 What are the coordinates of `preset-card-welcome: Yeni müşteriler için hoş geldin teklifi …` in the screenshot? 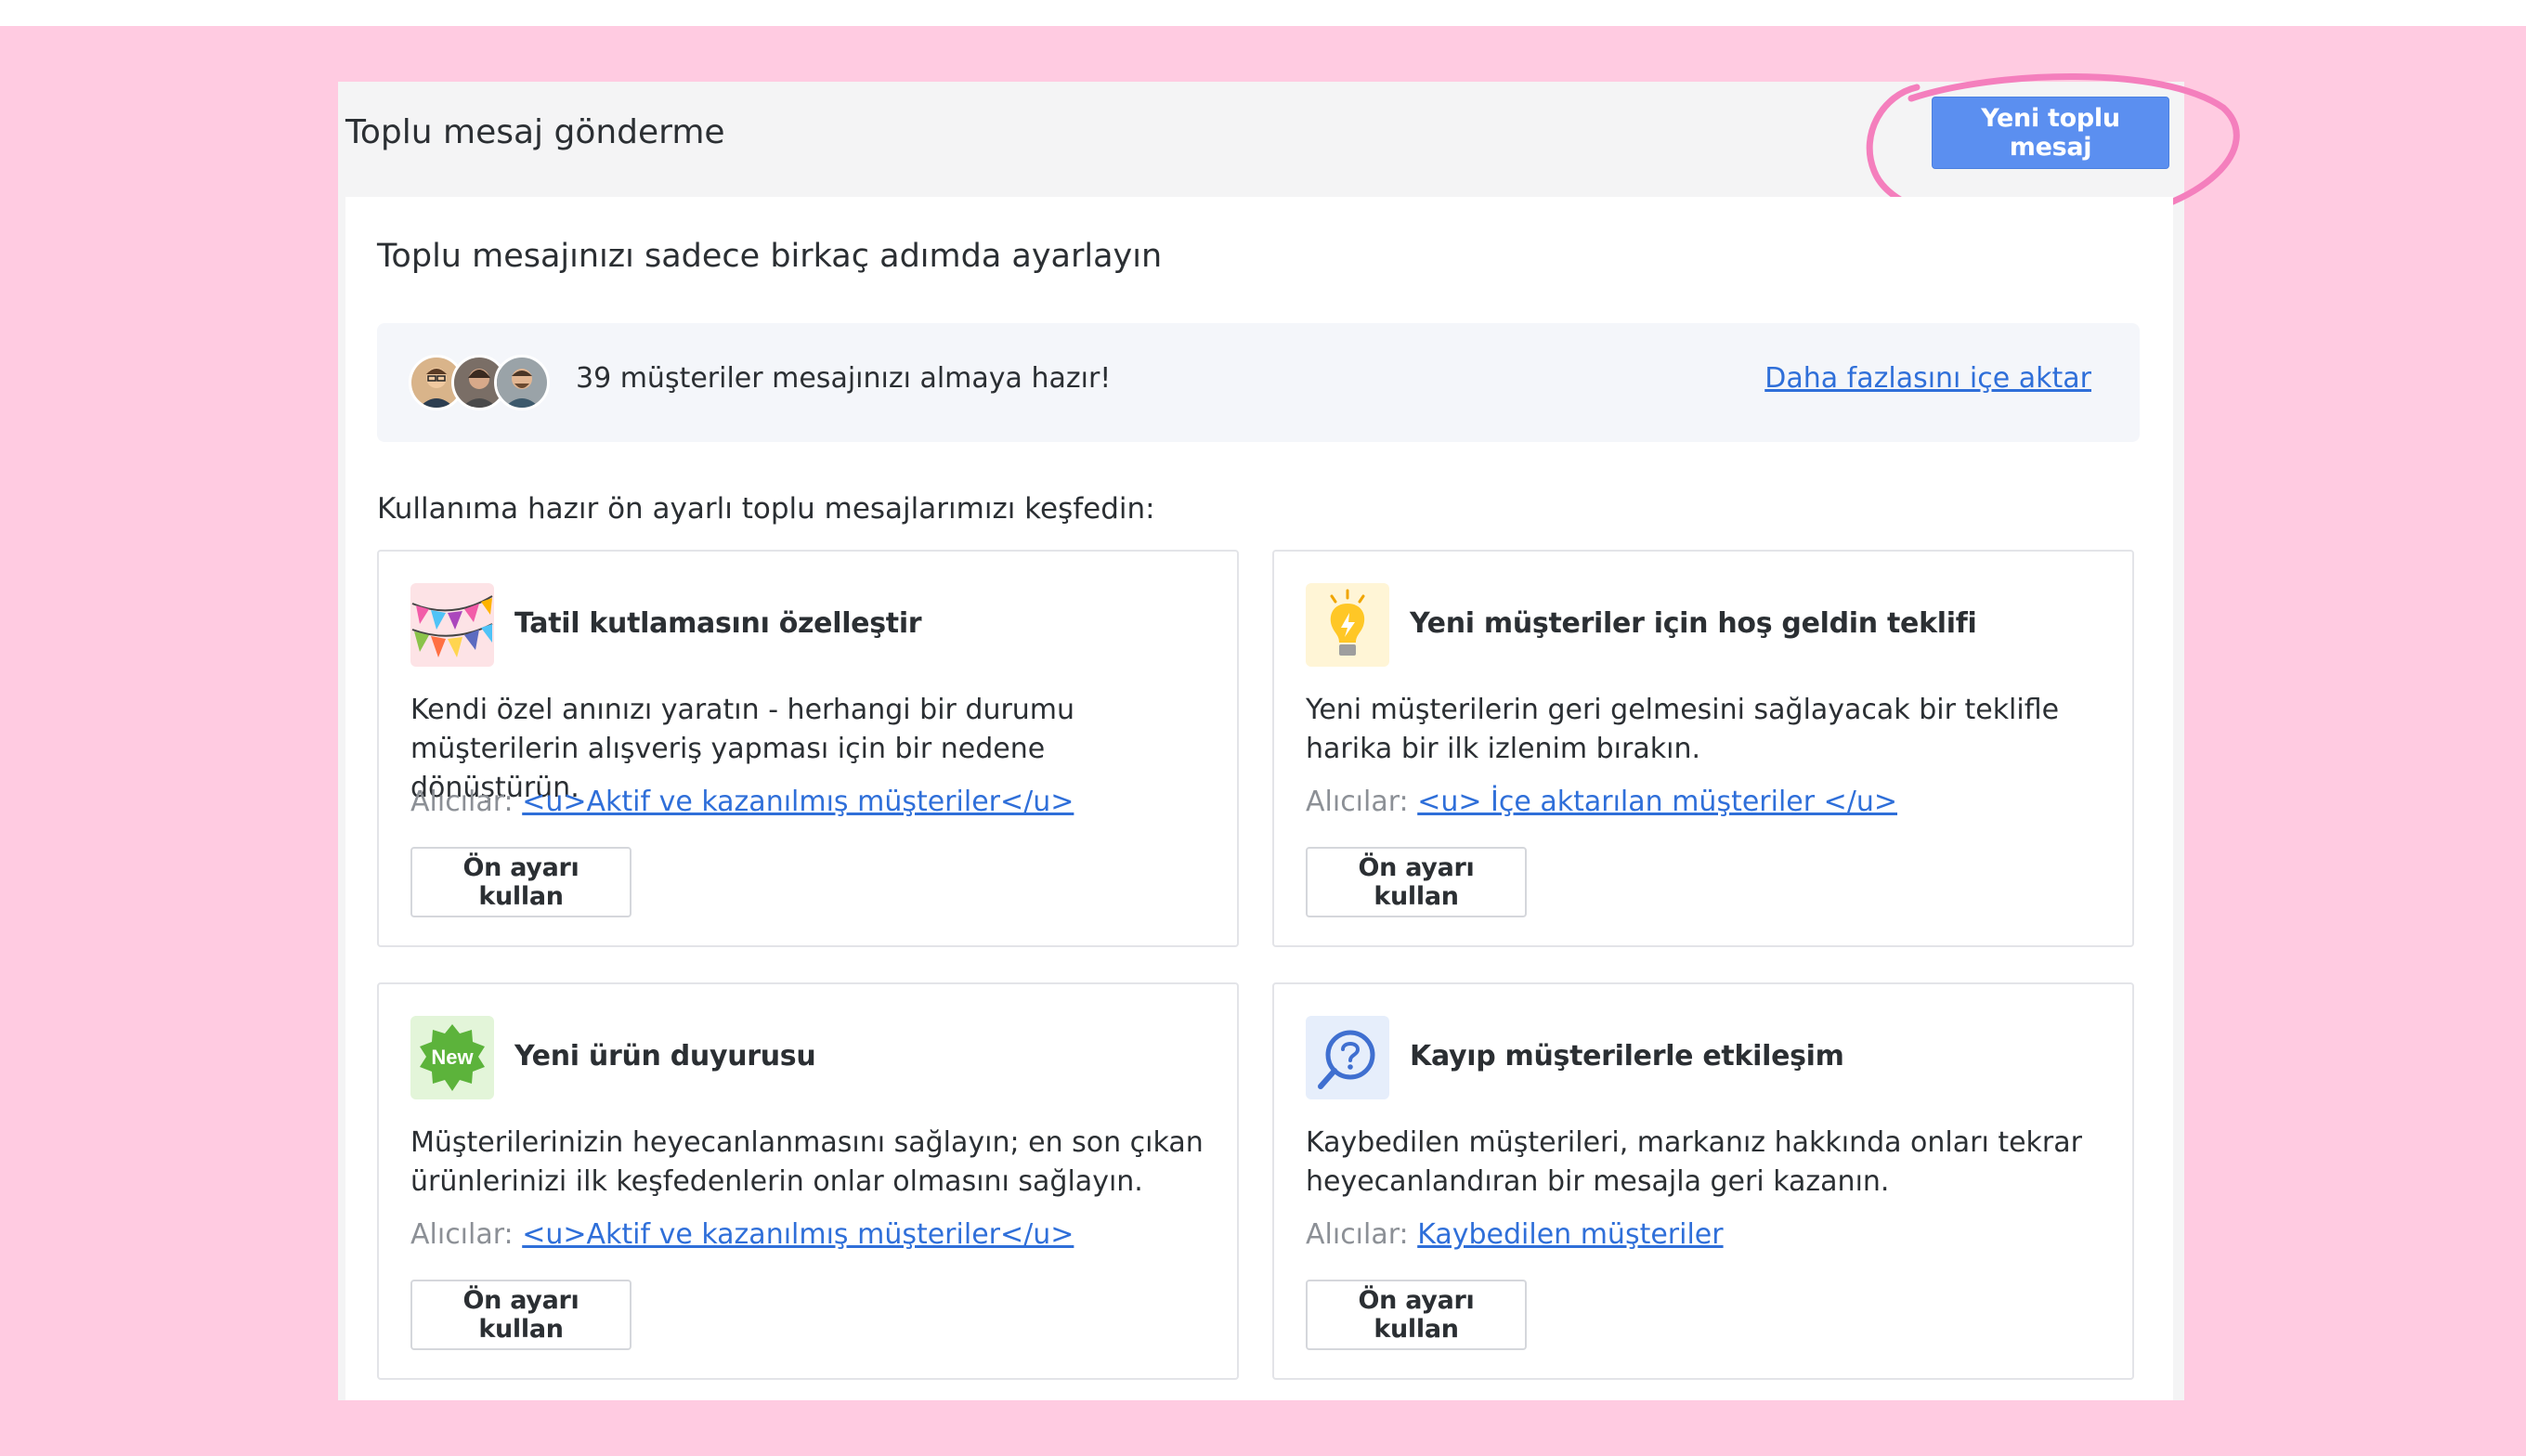 It's located at (1703, 748).